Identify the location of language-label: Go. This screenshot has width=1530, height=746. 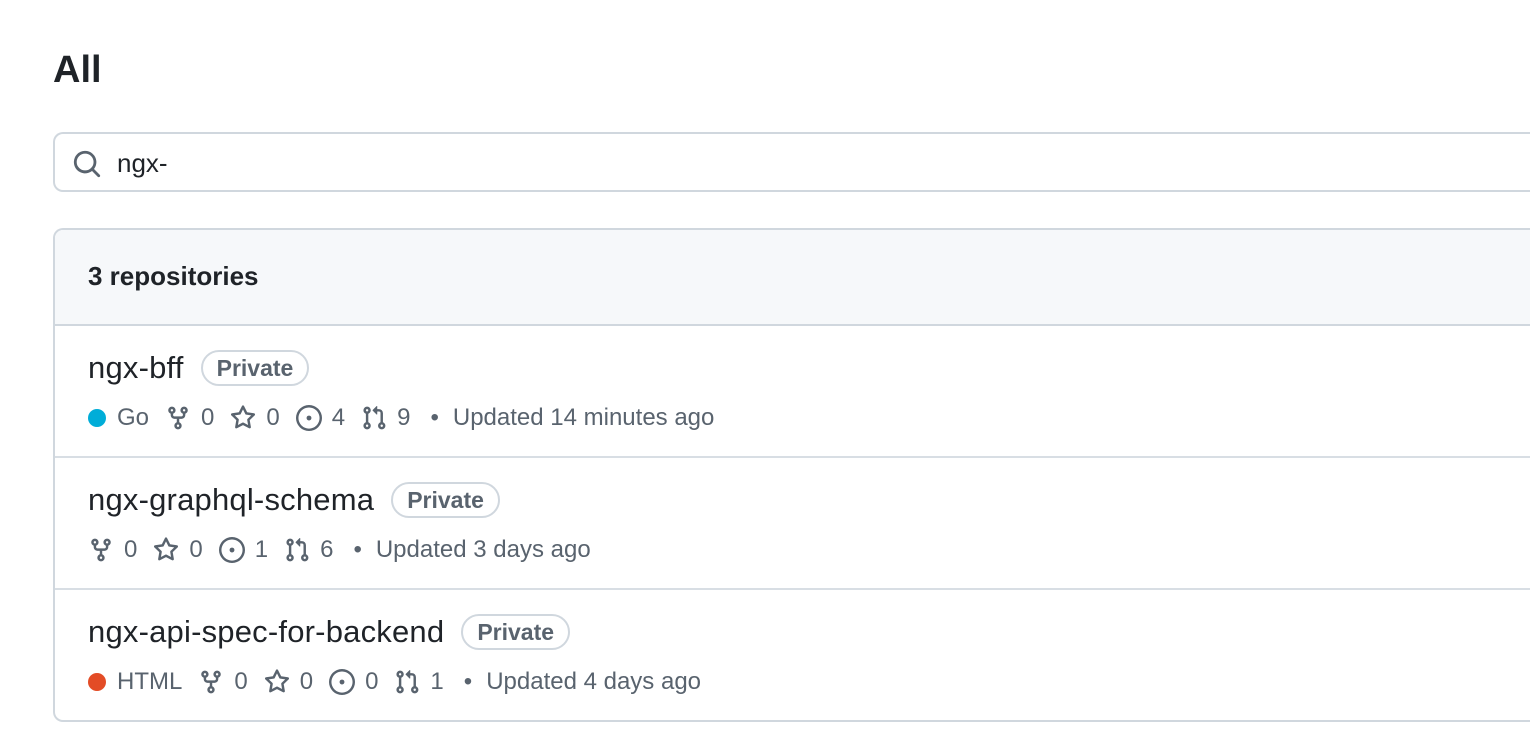
(133, 417).